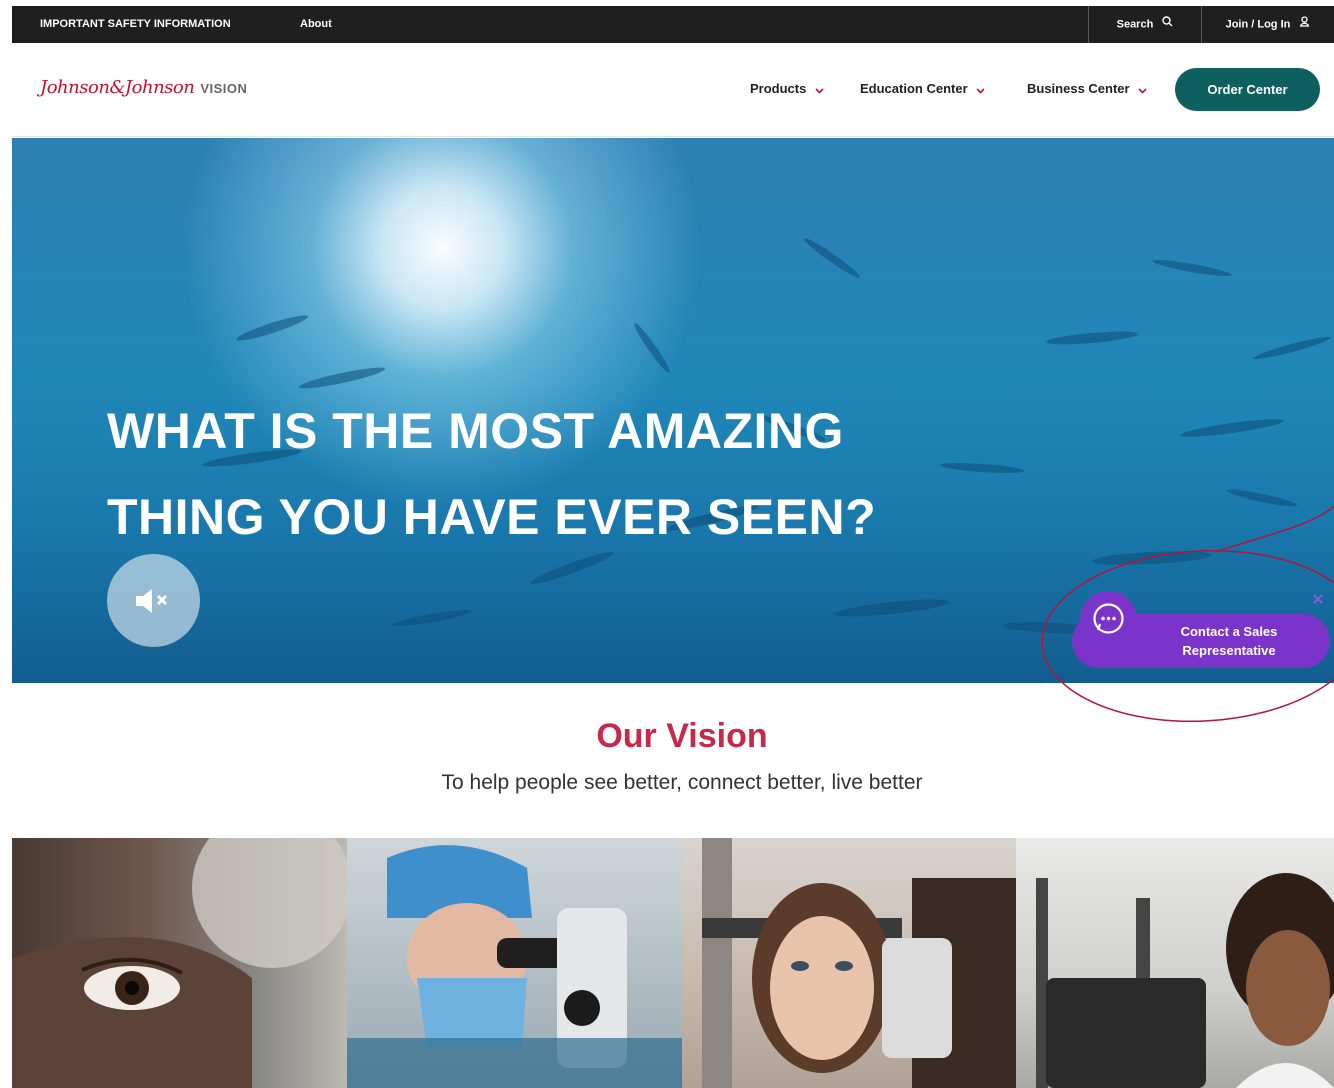 The width and height of the screenshot is (1334, 1088). What do you see at coordinates (1247, 89) in the screenshot?
I see `order-center-button: Order Center` at bounding box center [1247, 89].